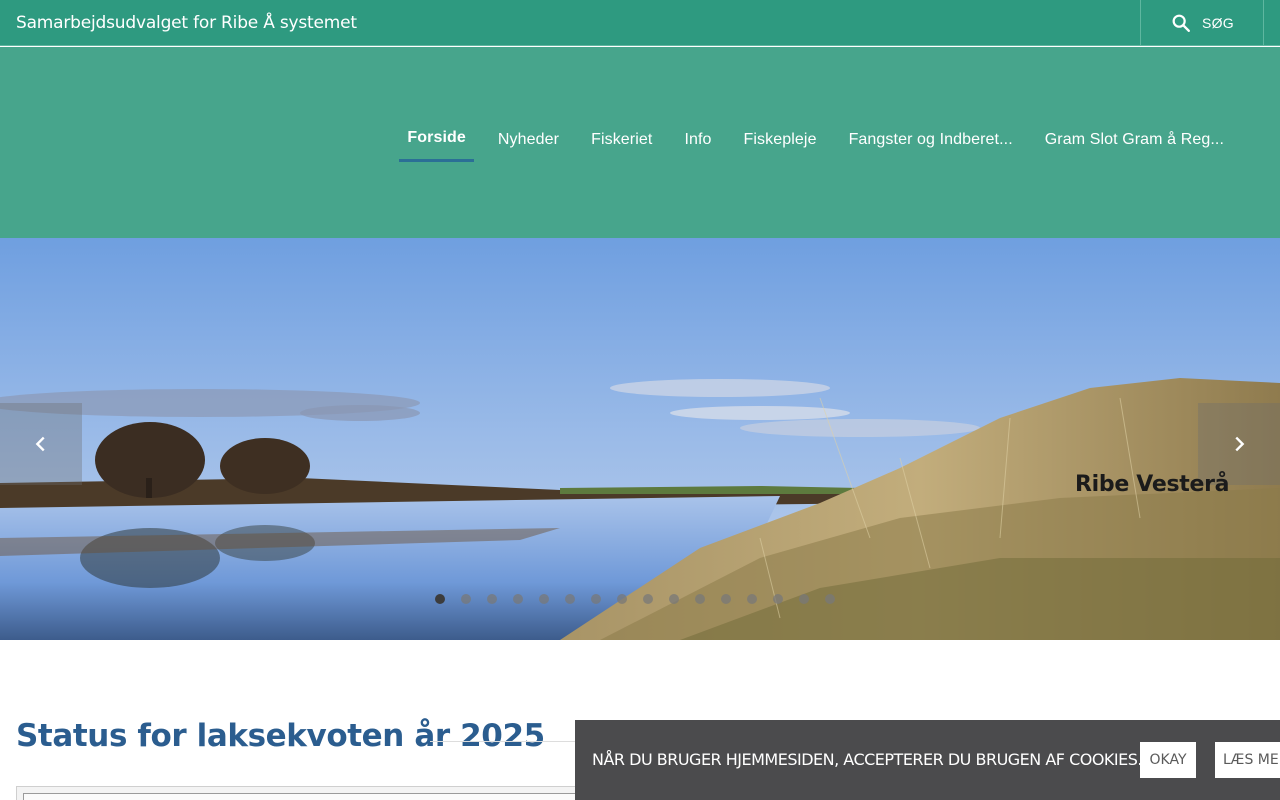  Describe the element at coordinates (697, 140) in the screenshot. I see `nav-item-info: Info` at that location.